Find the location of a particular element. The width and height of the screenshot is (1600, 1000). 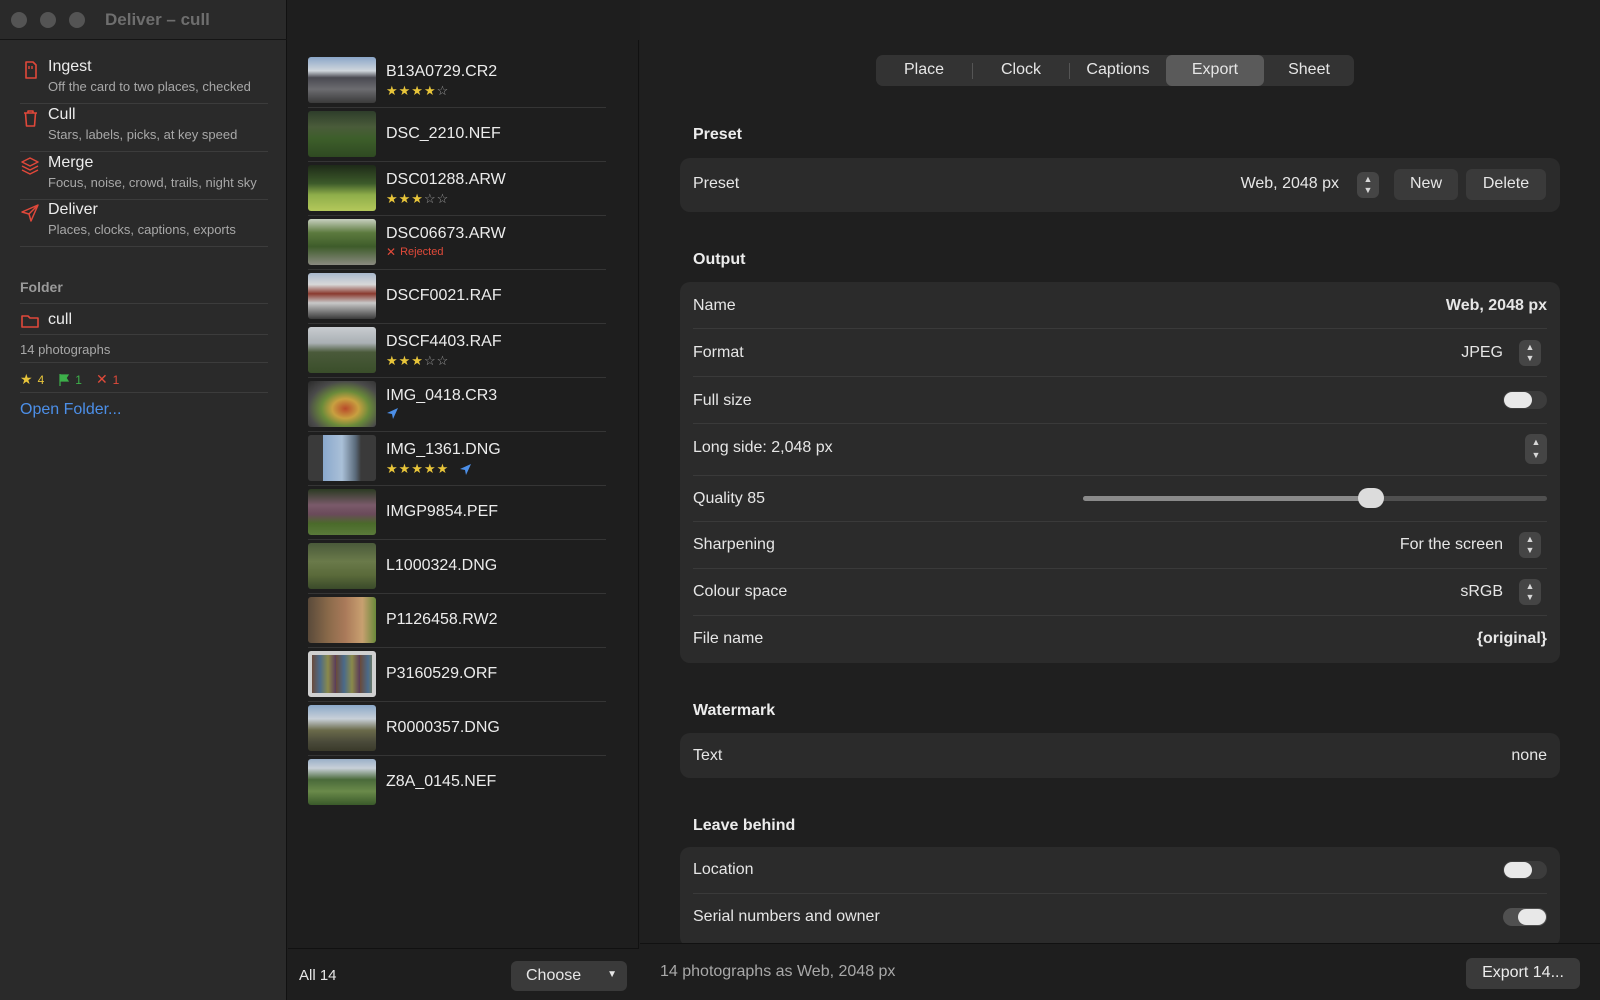

format-popup-chevron-icon: ▲ ▼ is located at coordinates (1530, 353).